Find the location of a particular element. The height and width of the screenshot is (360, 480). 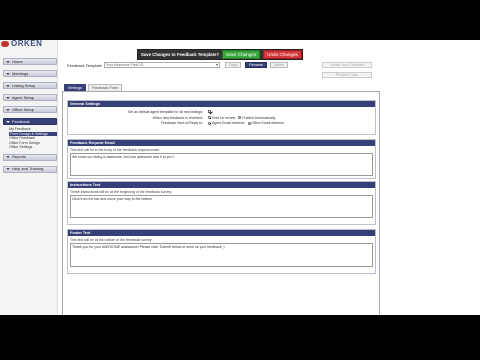

sidebar-item-label: Home is located at coordinates (17, 61).